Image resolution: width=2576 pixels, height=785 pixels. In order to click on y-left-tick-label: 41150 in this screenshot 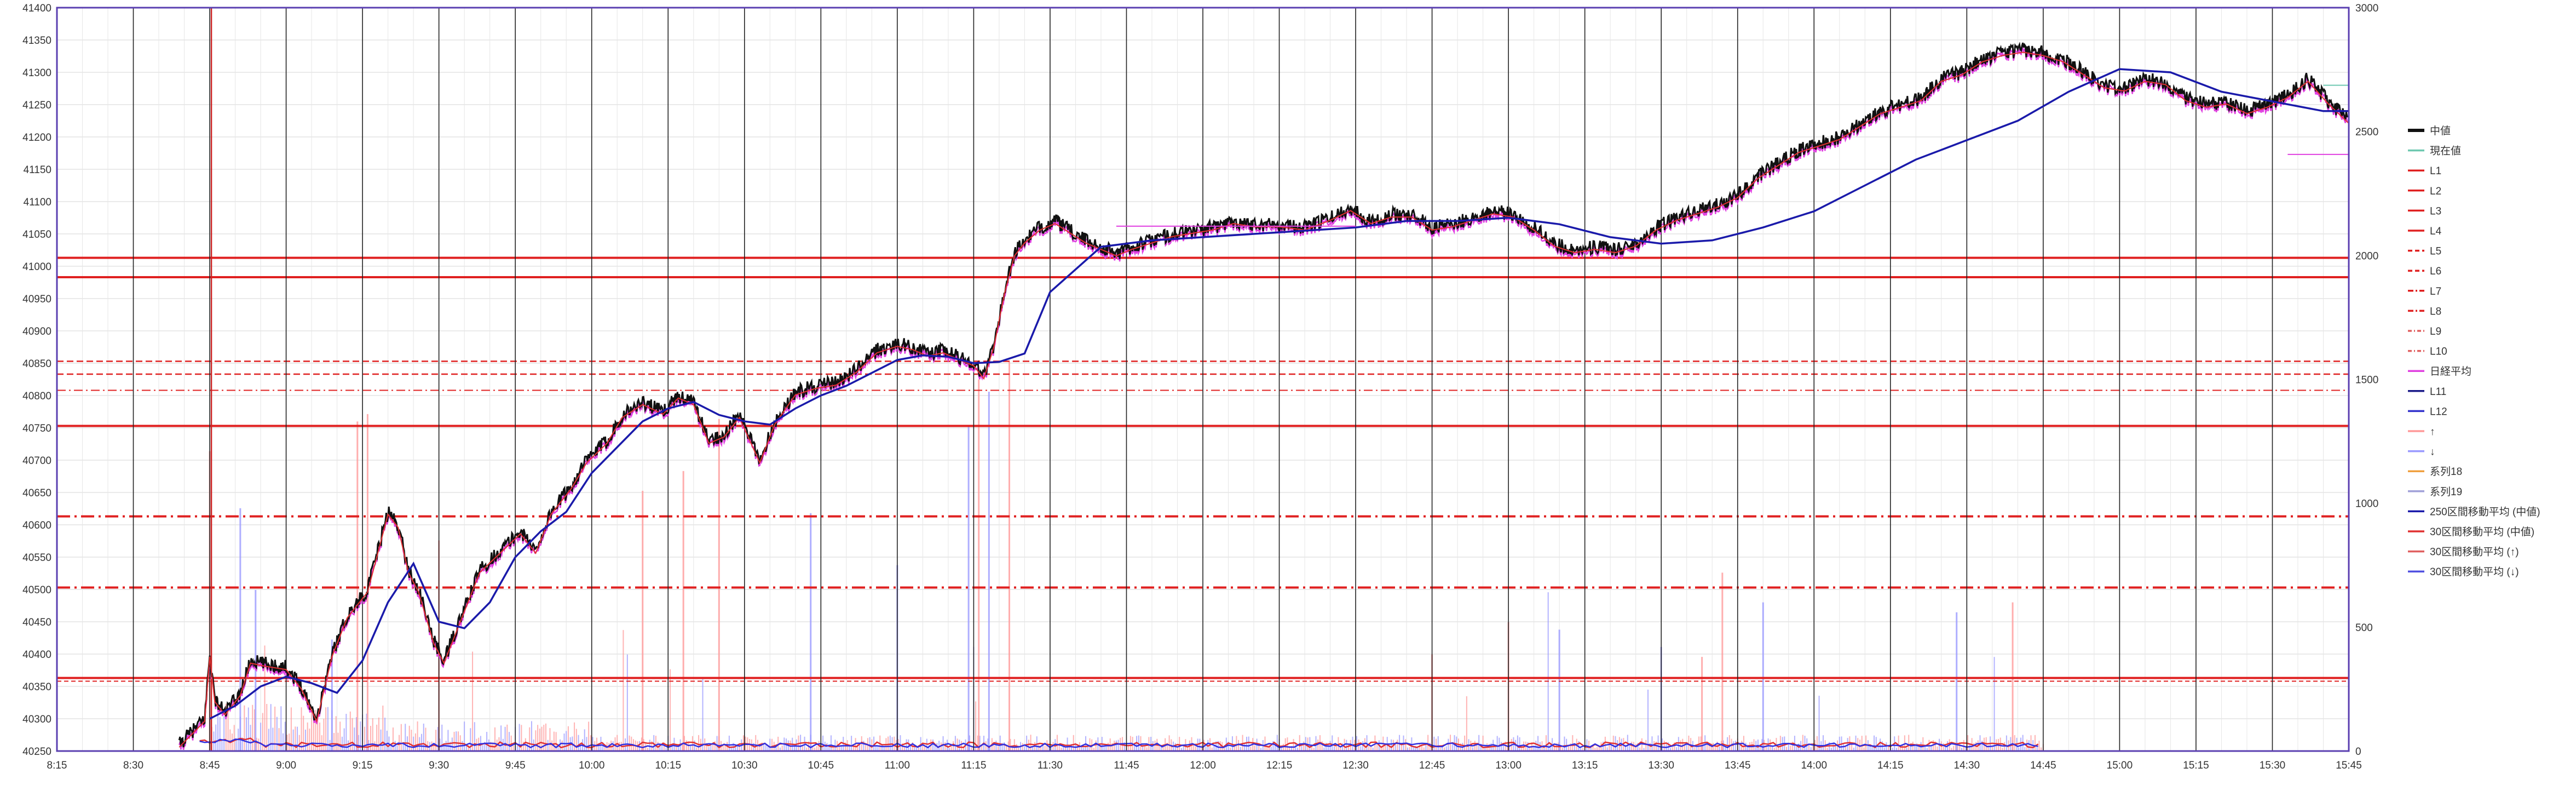, I will do `click(37, 170)`.